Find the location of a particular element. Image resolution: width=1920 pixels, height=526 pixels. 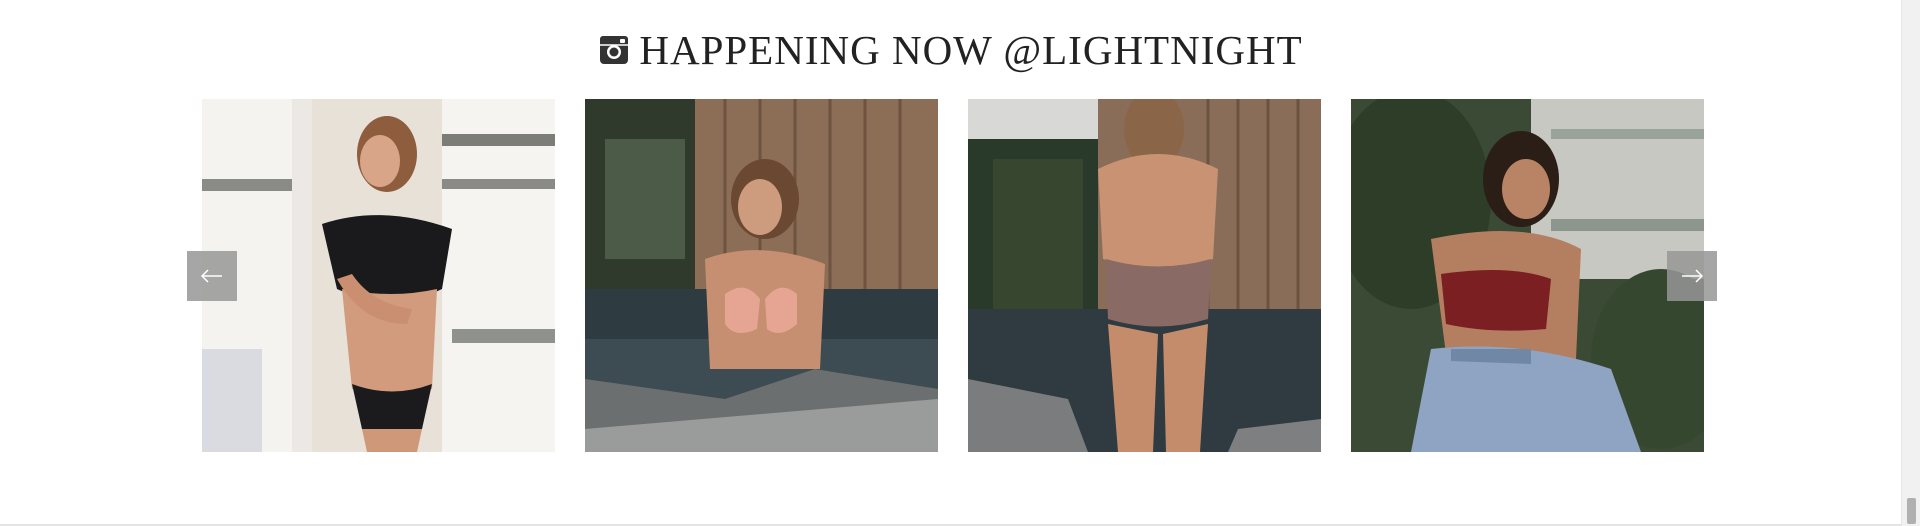

arrow-right-icon is located at coordinates (1692, 276).